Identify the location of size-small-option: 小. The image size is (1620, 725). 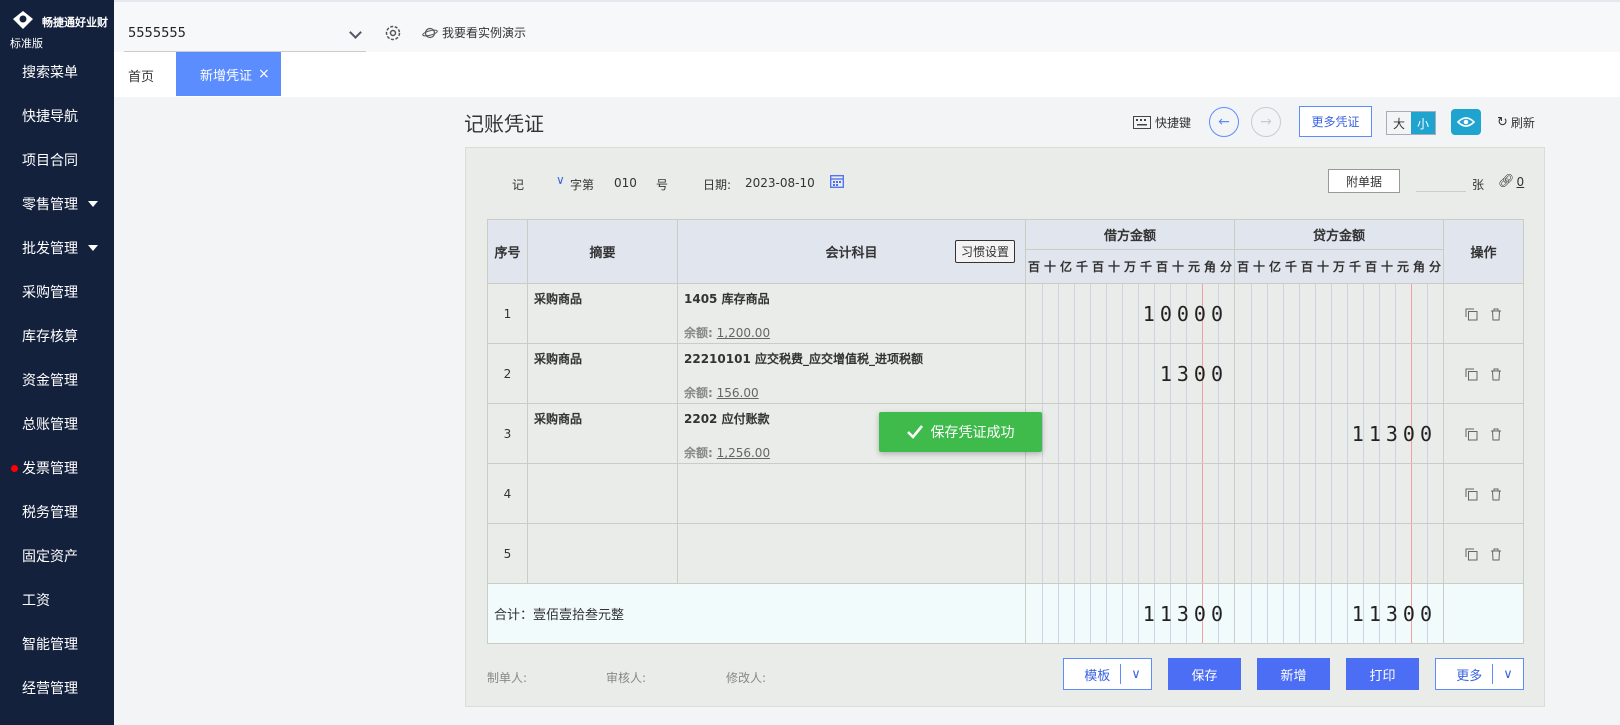
(1423, 123).